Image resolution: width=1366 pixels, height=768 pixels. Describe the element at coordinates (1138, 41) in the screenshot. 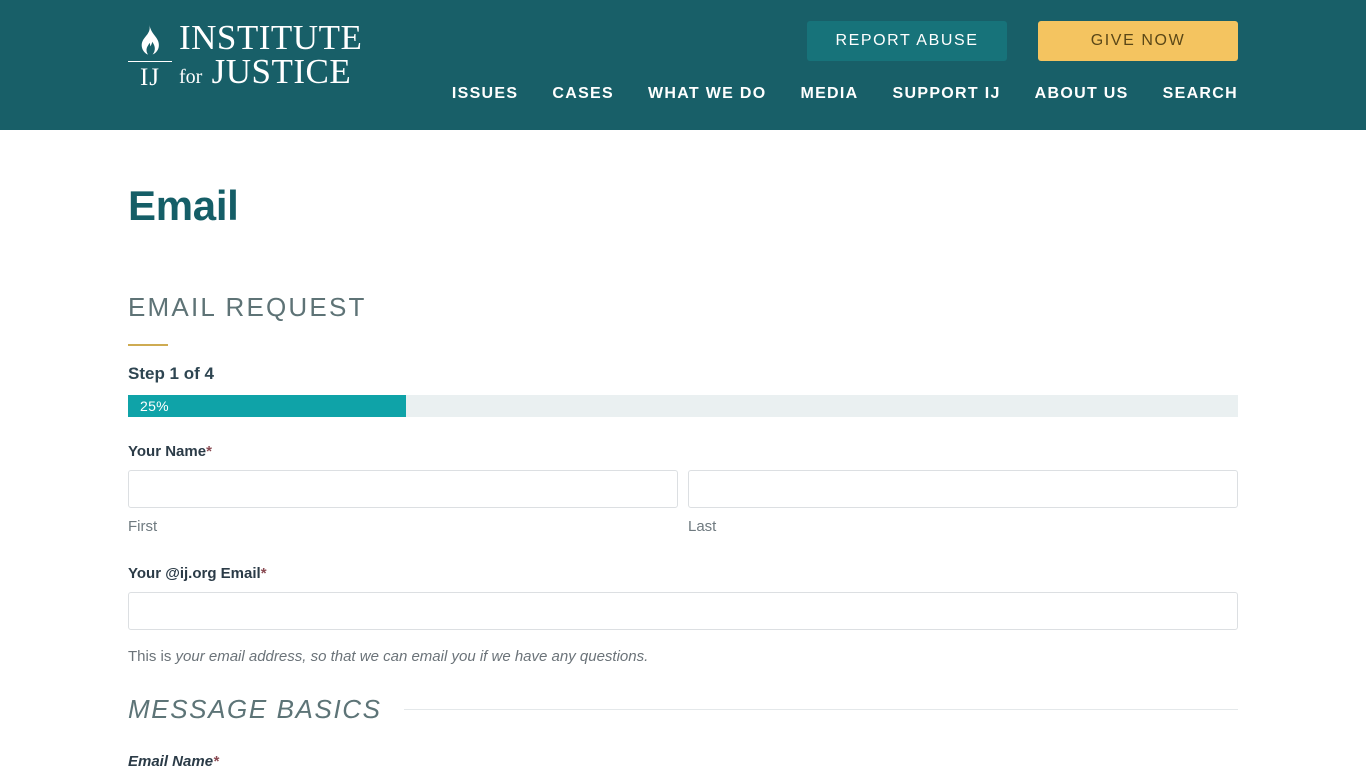

I see `give-now-button: GIVE NOW` at that location.